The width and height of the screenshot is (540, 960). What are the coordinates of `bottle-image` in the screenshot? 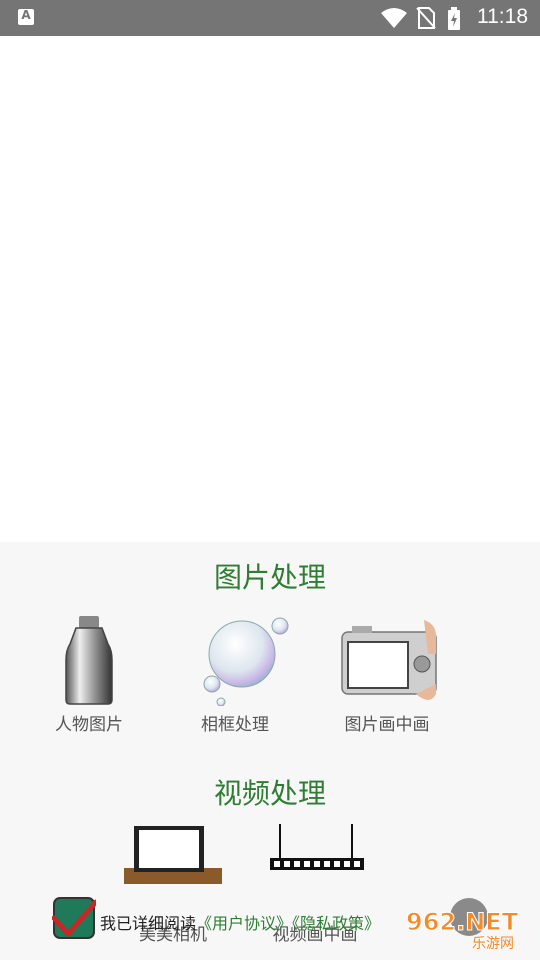 It's located at (89, 660).